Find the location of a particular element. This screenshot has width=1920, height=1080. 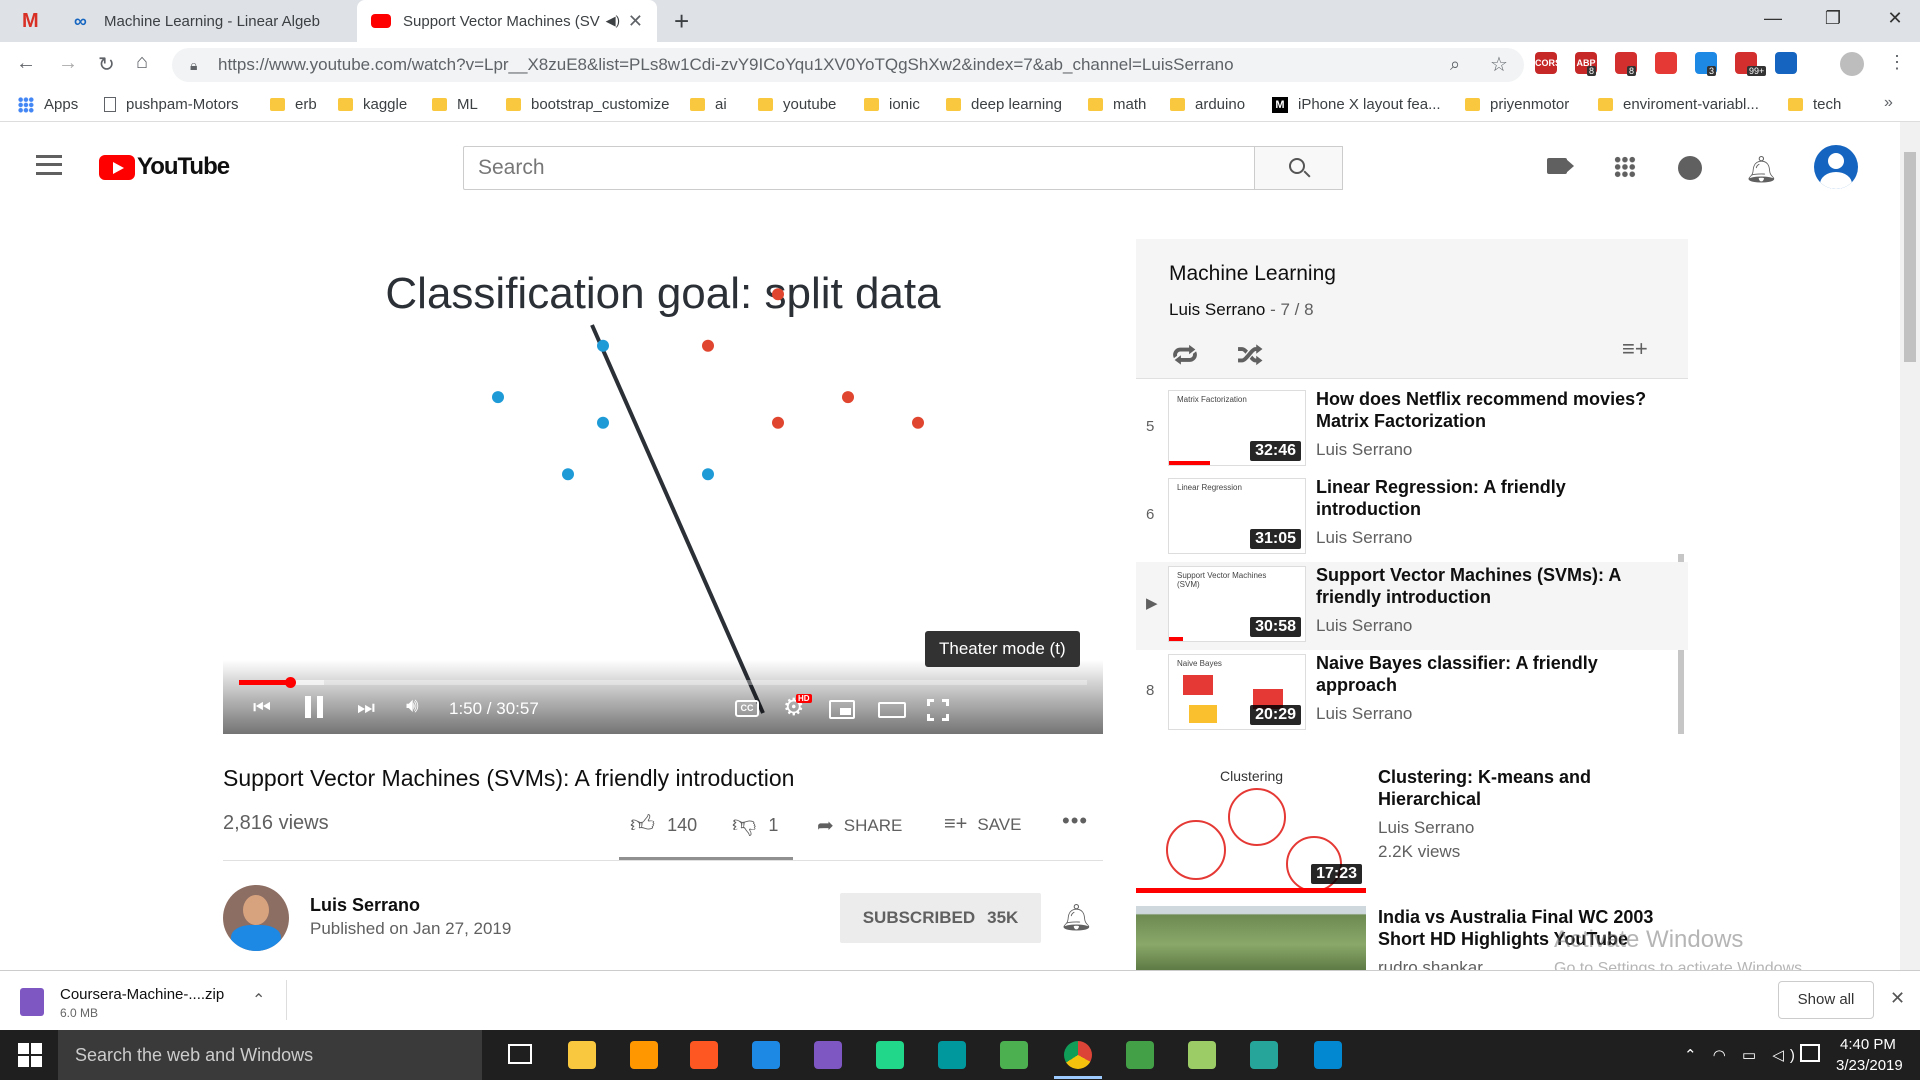

windows-start-icon is located at coordinates (30, 1055).